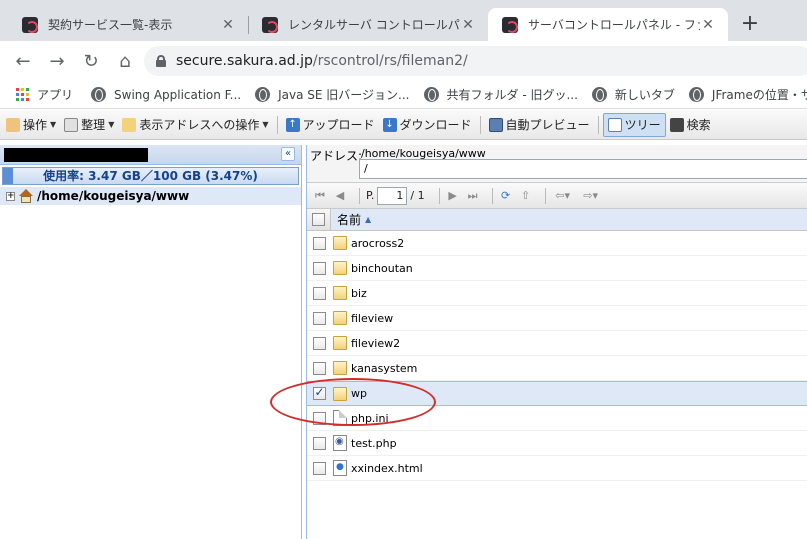 Image resolution: width=807 pixels, height=539 pixels. Describe the element at coordinates (26, 196) in the screenshot. I see `home-folder-icon` at that location.